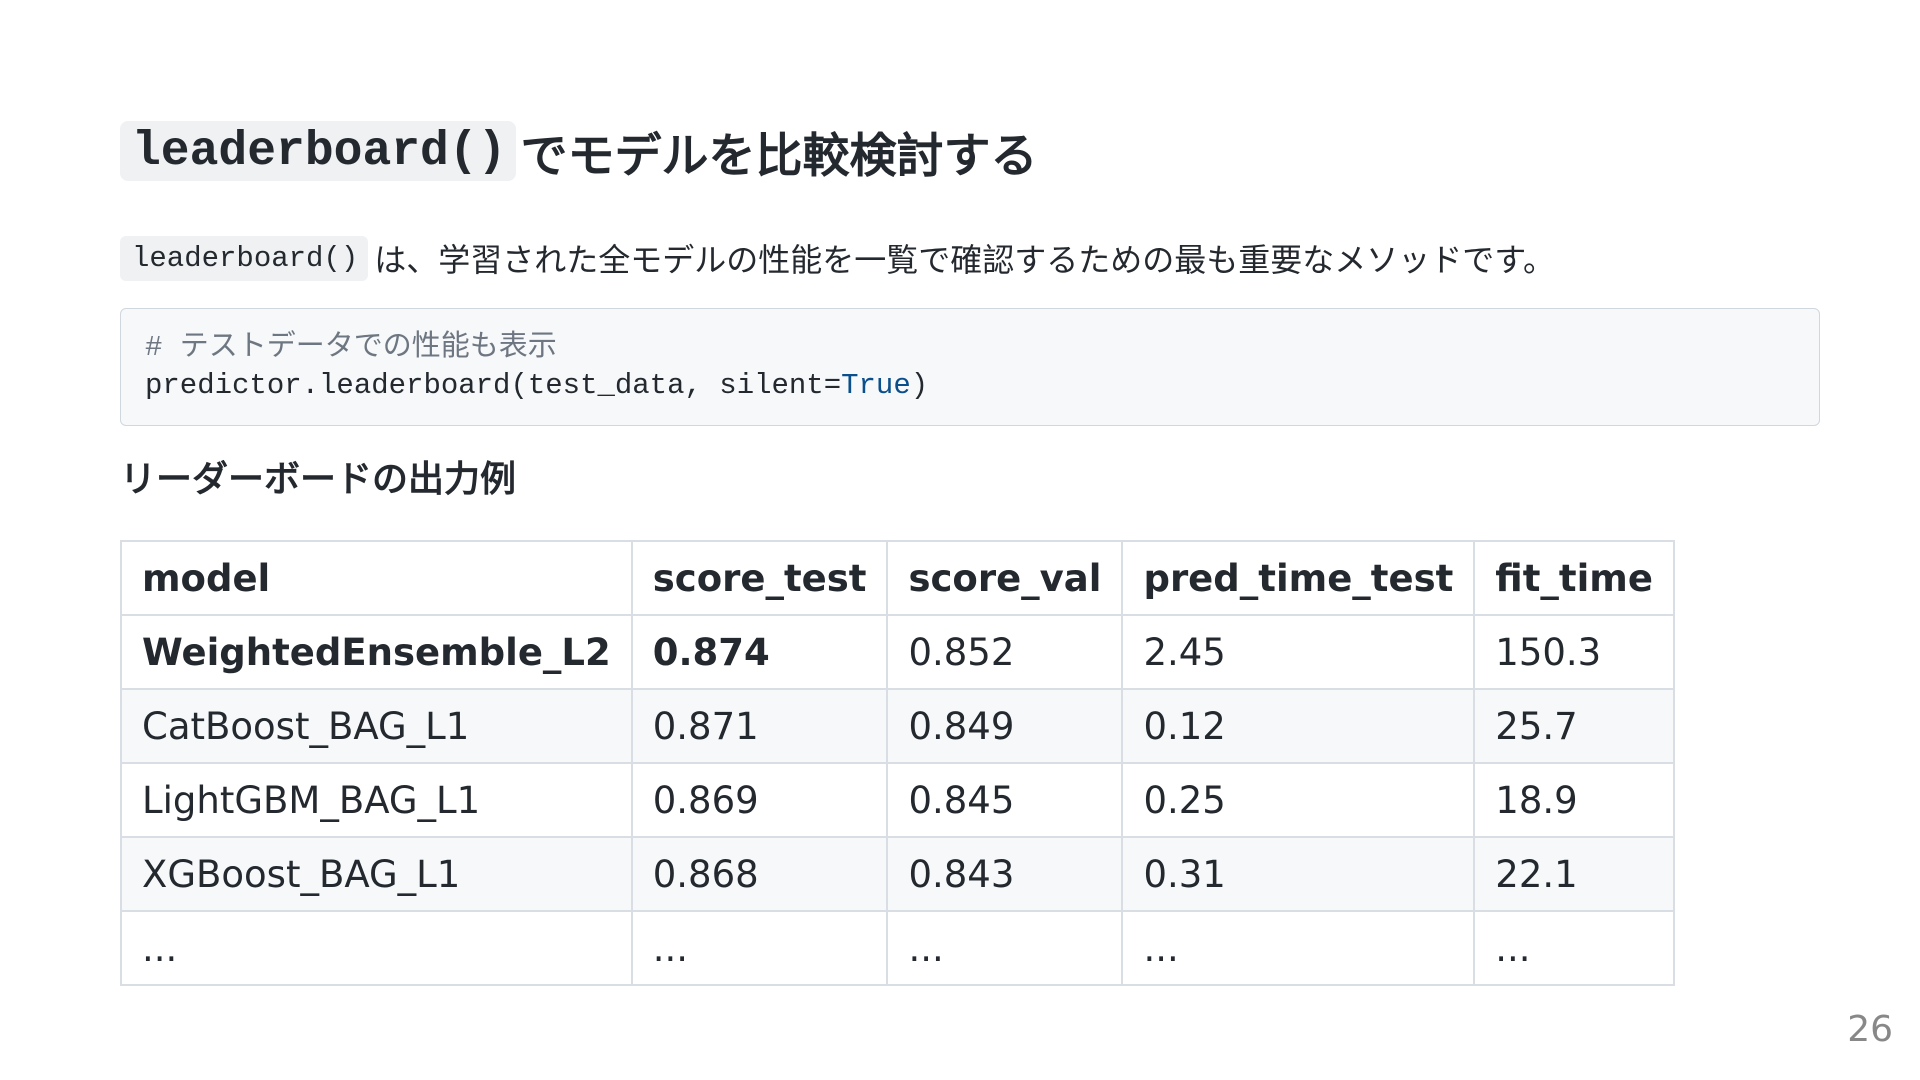  Describe the element at coordinates (376, 578) in the screenshot. I see `header-model: model` at that location.